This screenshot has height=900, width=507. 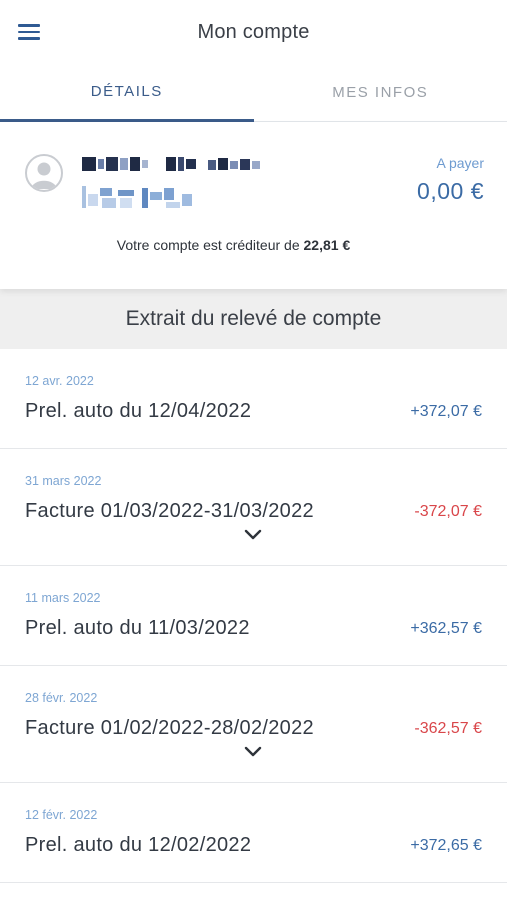 What do you see at coordinates (380, 92) in the screenshot?
I see `tab-my-info: MES INFOS` at bounding box center [380, 92].